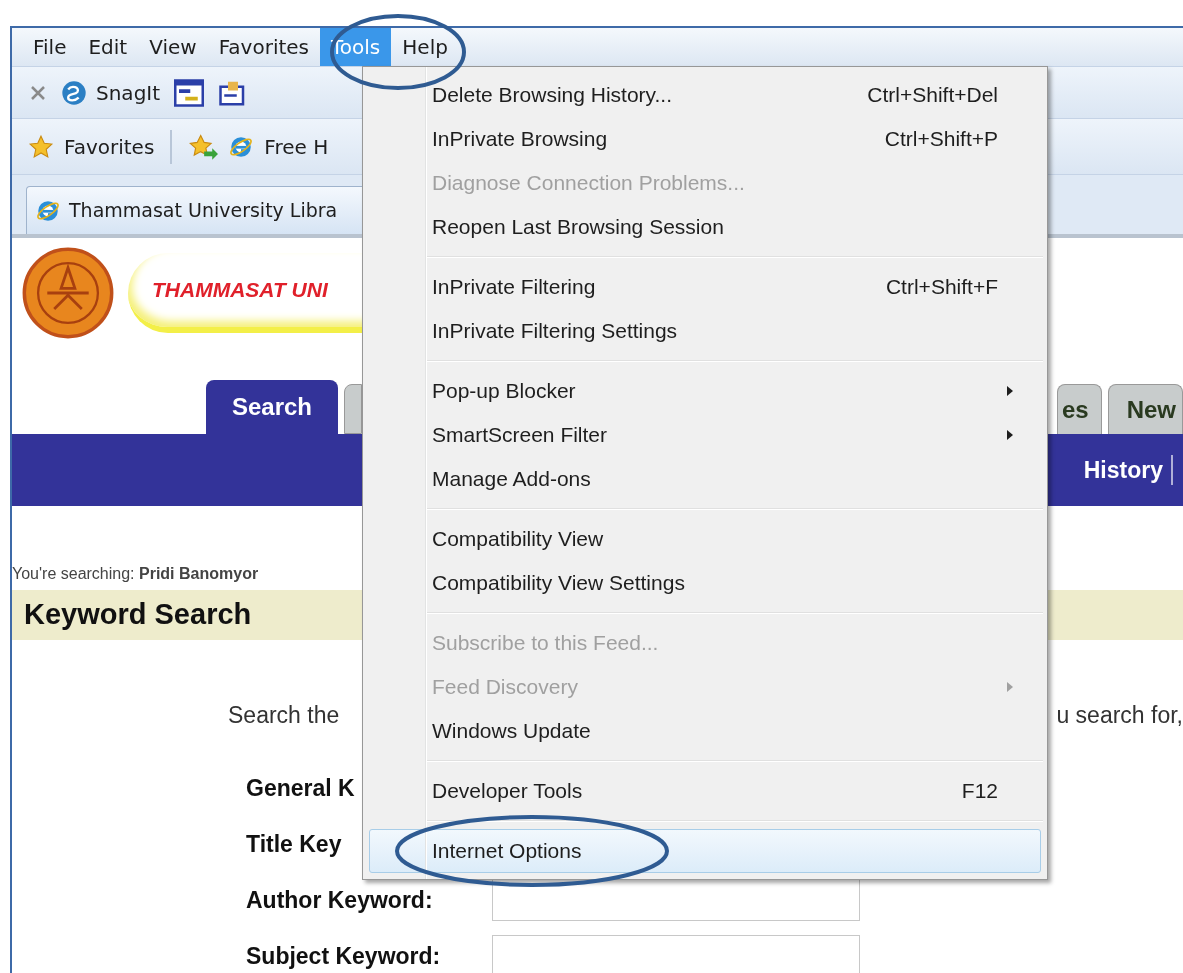  What do you see at coordinates (425, 47) in the screenshot?
I see `menu-bar-item: Help` at bounding box center [425, 47].